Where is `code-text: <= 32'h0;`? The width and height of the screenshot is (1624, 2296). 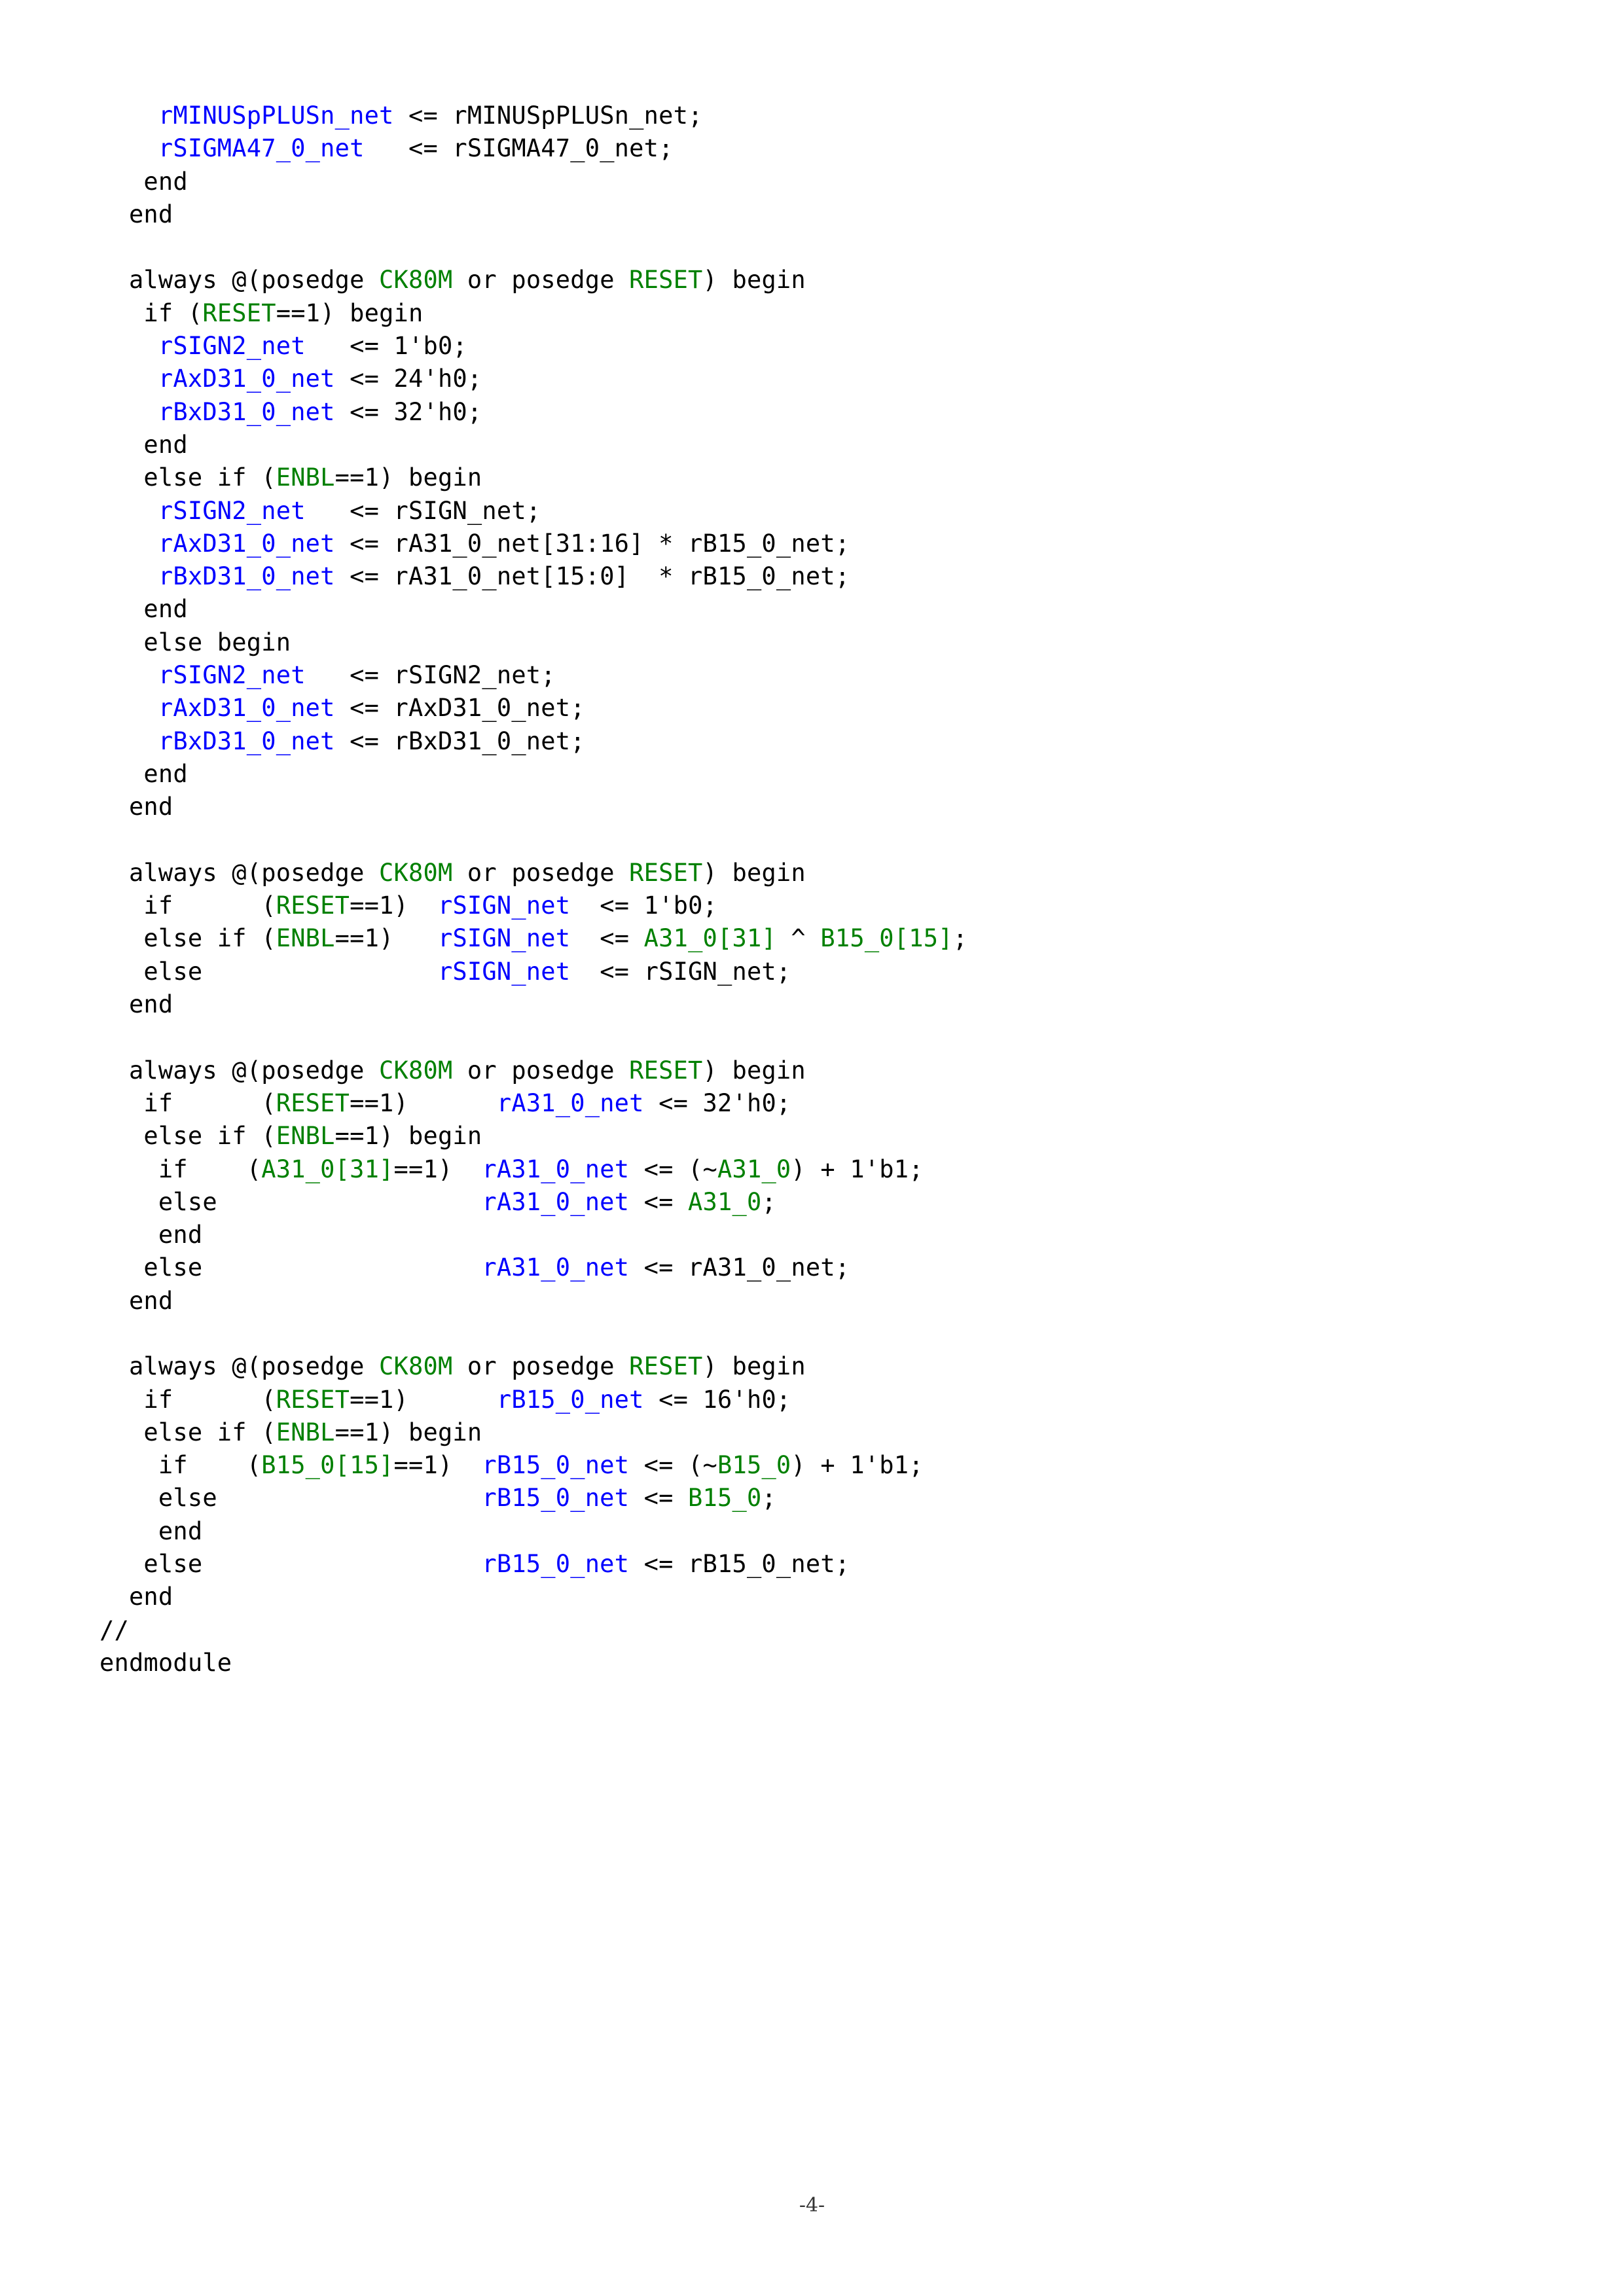
code-text: <= 32'h0; is located at coordinates (408, 411).